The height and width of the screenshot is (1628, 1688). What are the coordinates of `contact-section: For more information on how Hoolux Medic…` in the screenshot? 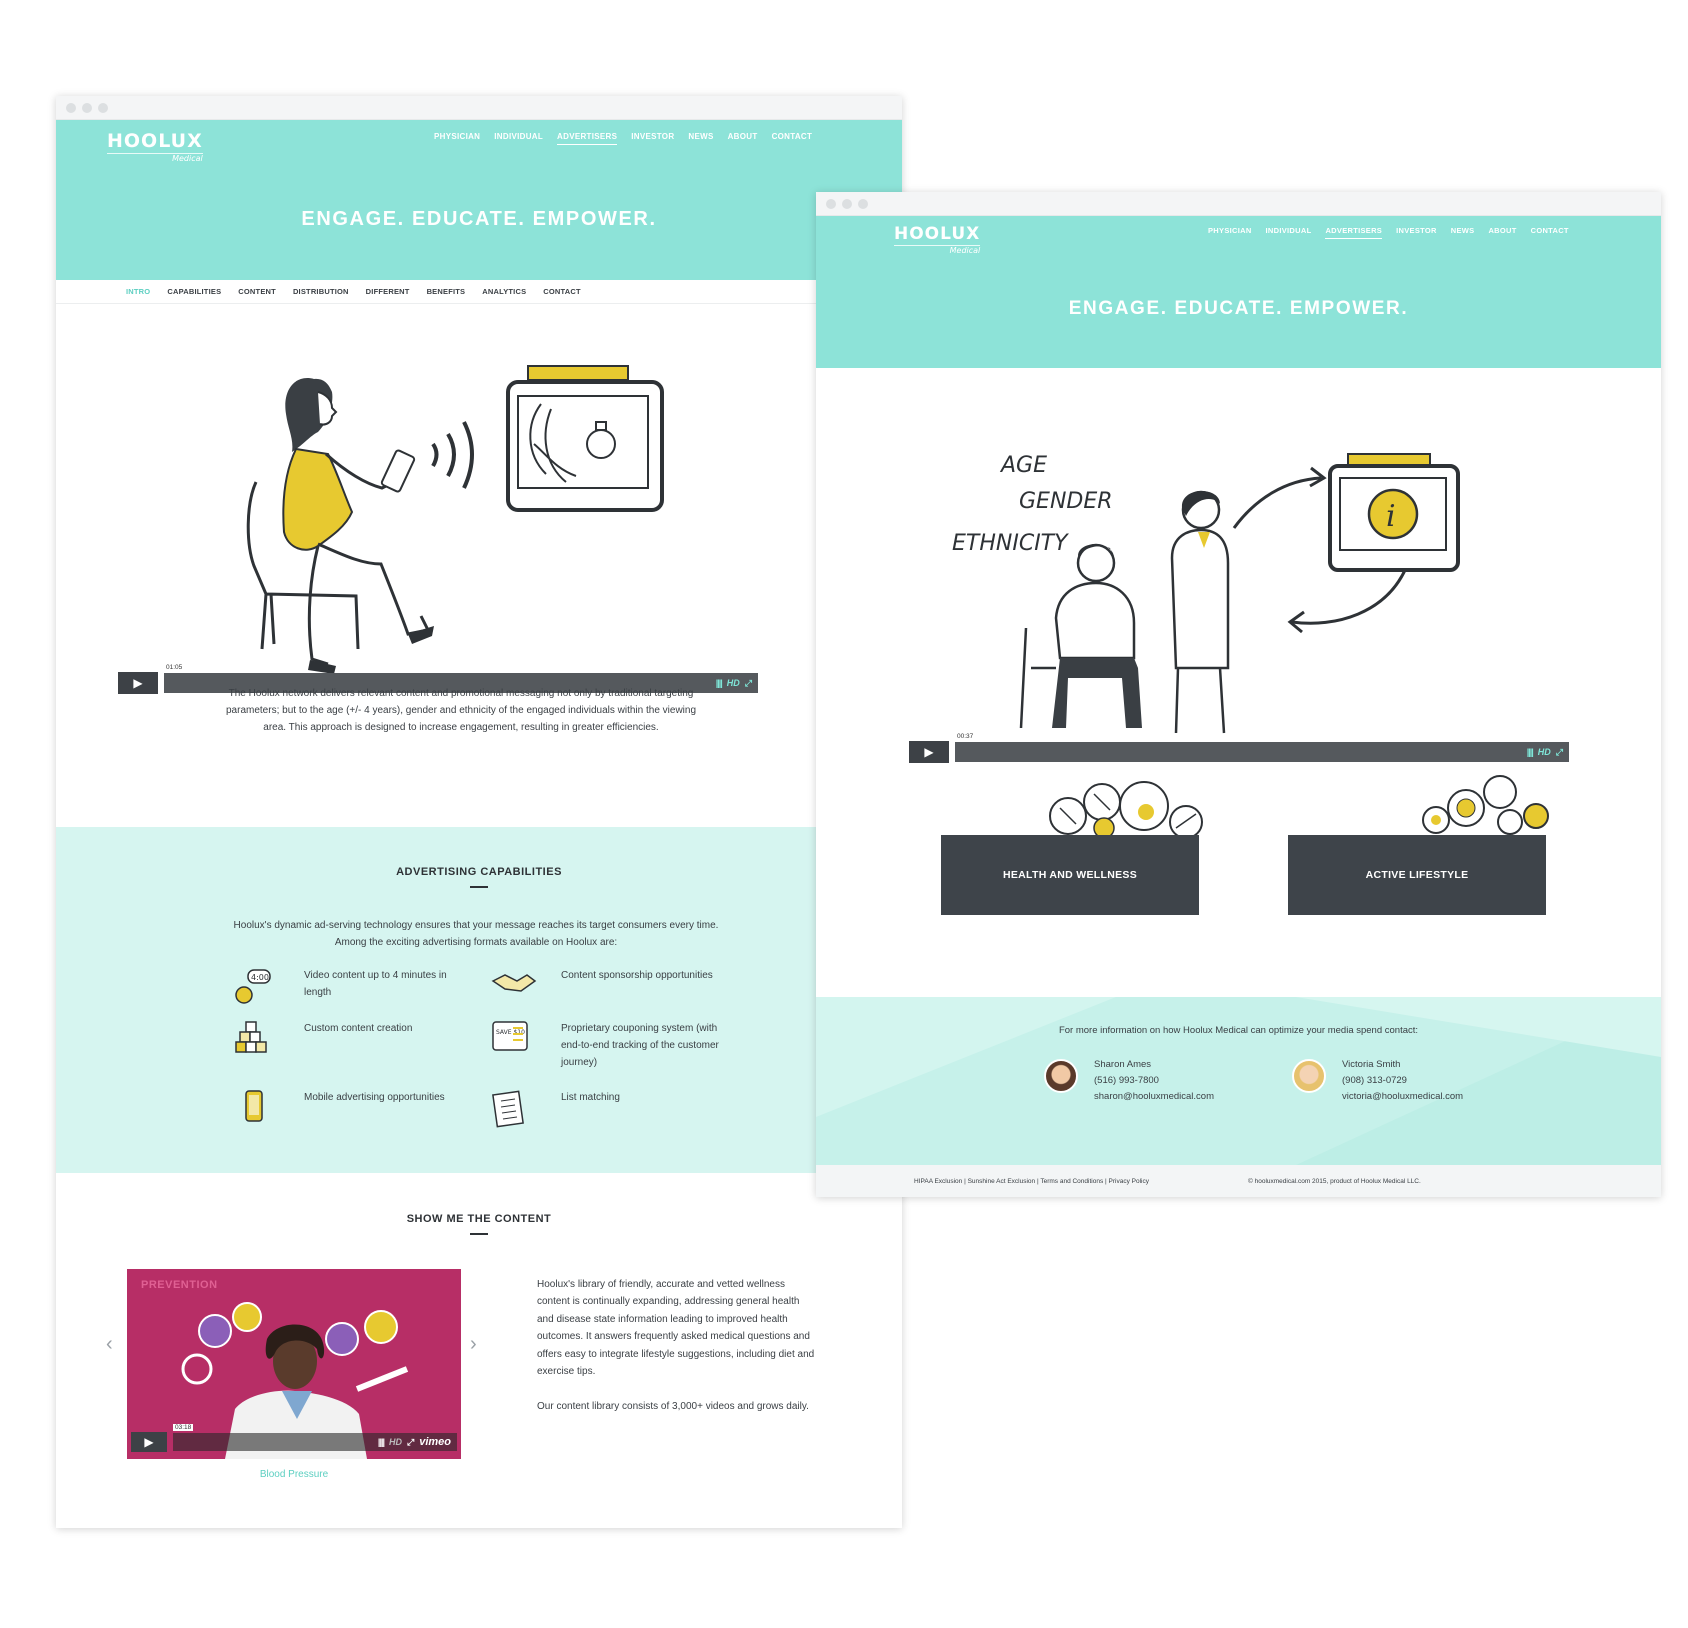 It's located at (1238, 1081).